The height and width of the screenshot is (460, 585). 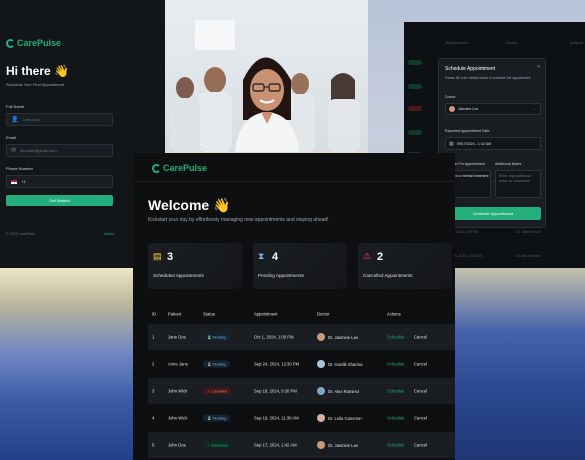 I want to click on phone-field: +1, so click(x=59, y=181).